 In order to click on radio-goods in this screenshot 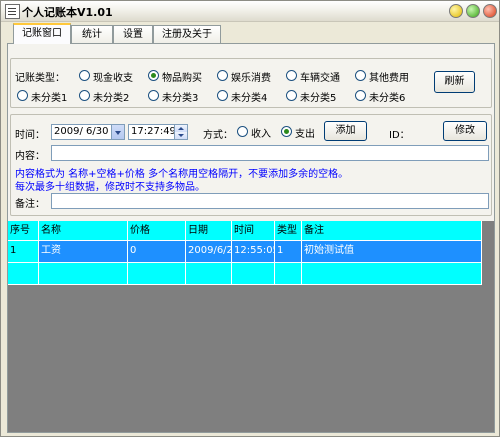, I will do `click(153, 75)`.